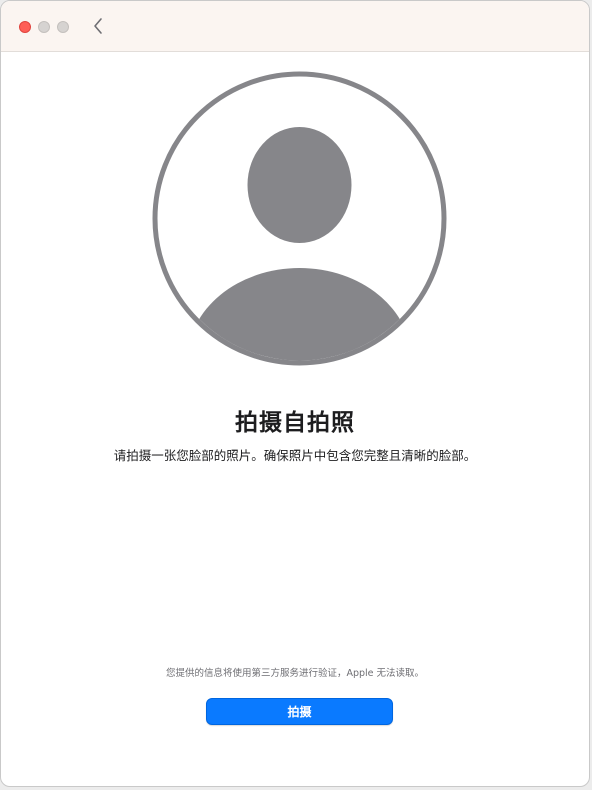 This screenshot has height=790, width=592. Describe the element at coordinates (295, 26) in the screenshot. I see `title-bar` at that location.